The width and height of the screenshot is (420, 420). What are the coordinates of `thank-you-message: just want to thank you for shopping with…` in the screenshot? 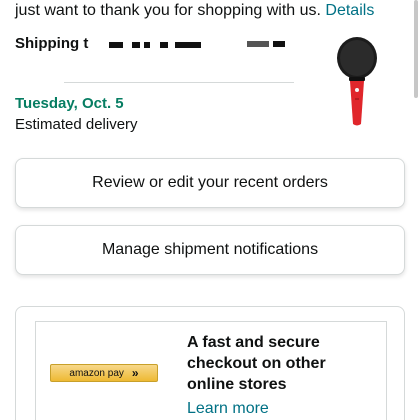 It's located at (194, 11).